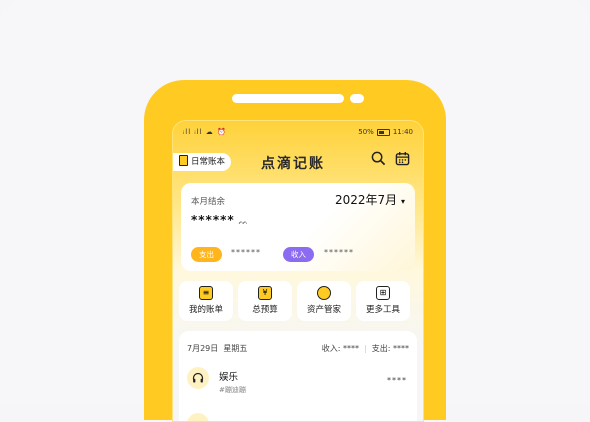  What do you see at coordinates (351, 348) in the screenshot?
I see `income-total-value: ****` at bounding box center [351, 348].